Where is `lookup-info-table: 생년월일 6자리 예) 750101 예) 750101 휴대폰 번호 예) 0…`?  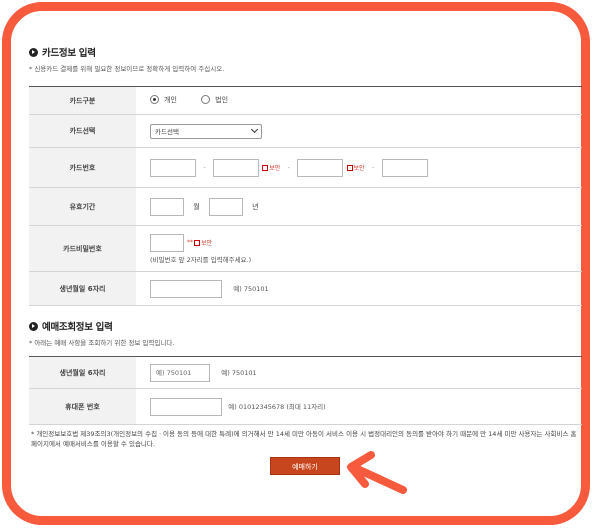 lookup-info-table: 생년월일 6자리 예) 750101 예) 750101 휴대폰 번호 예) 0… is located at coordinates (305, 390).